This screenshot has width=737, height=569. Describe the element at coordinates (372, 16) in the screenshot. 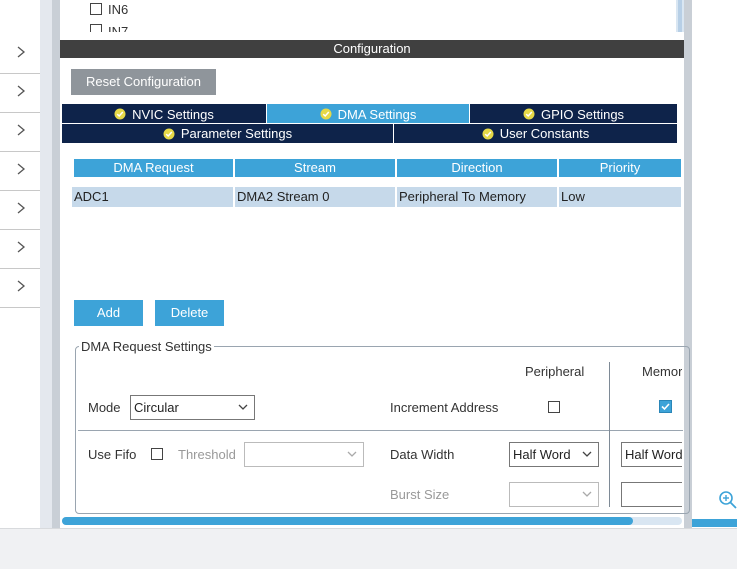

I see `signal-list-panel` at that location.